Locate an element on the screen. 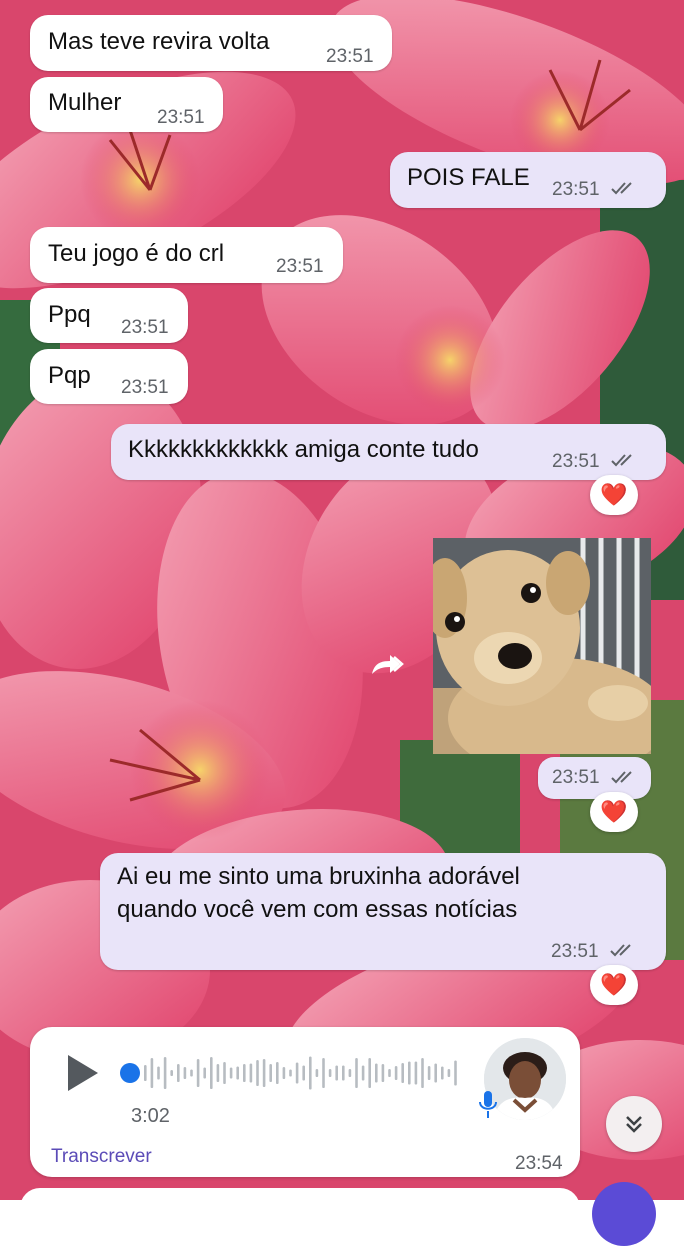 This screenshot has width=684, height=1246. double-chevron-down-icon is located at coordinates (634, 1124).